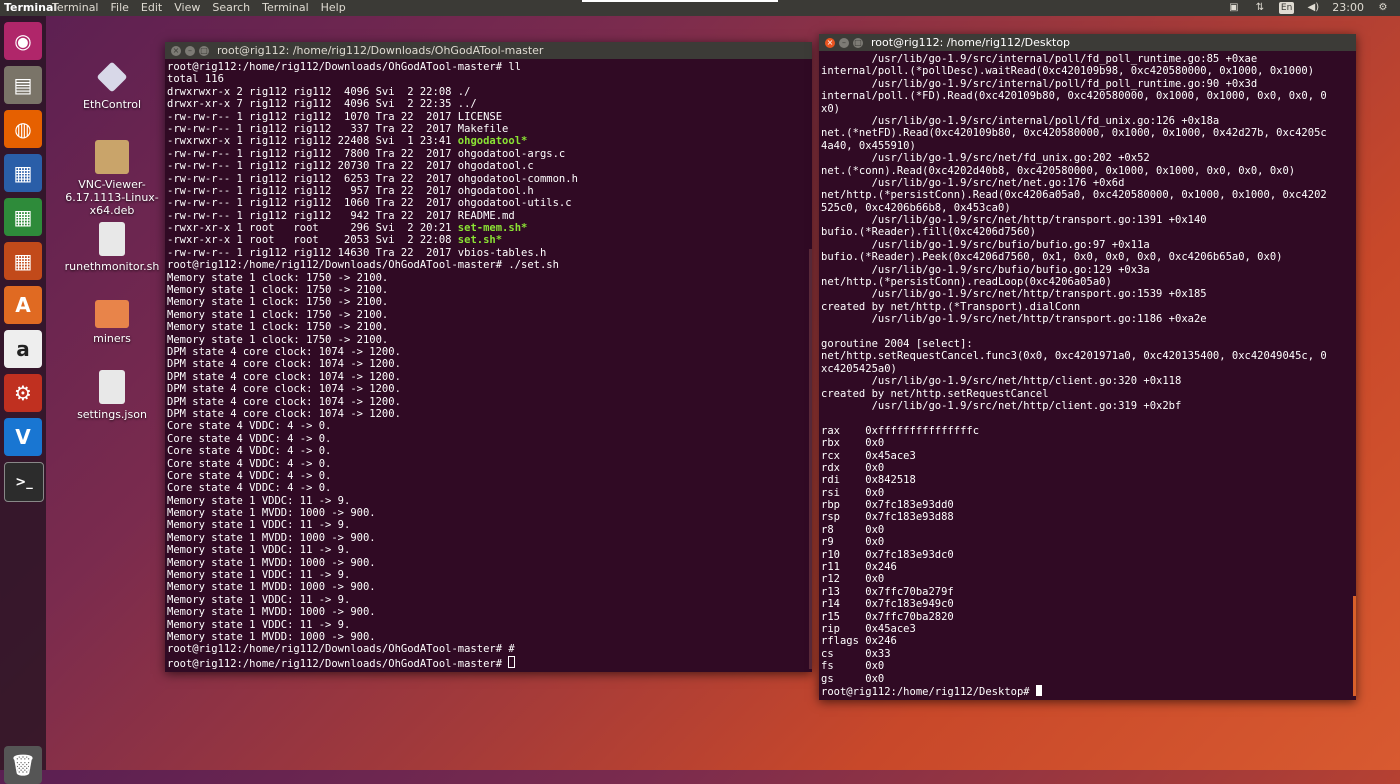  I want to click on desktop-vnc-deb: VNC-Viewer-6.17.1113-Linux-x64.deb, so click(112, 178).